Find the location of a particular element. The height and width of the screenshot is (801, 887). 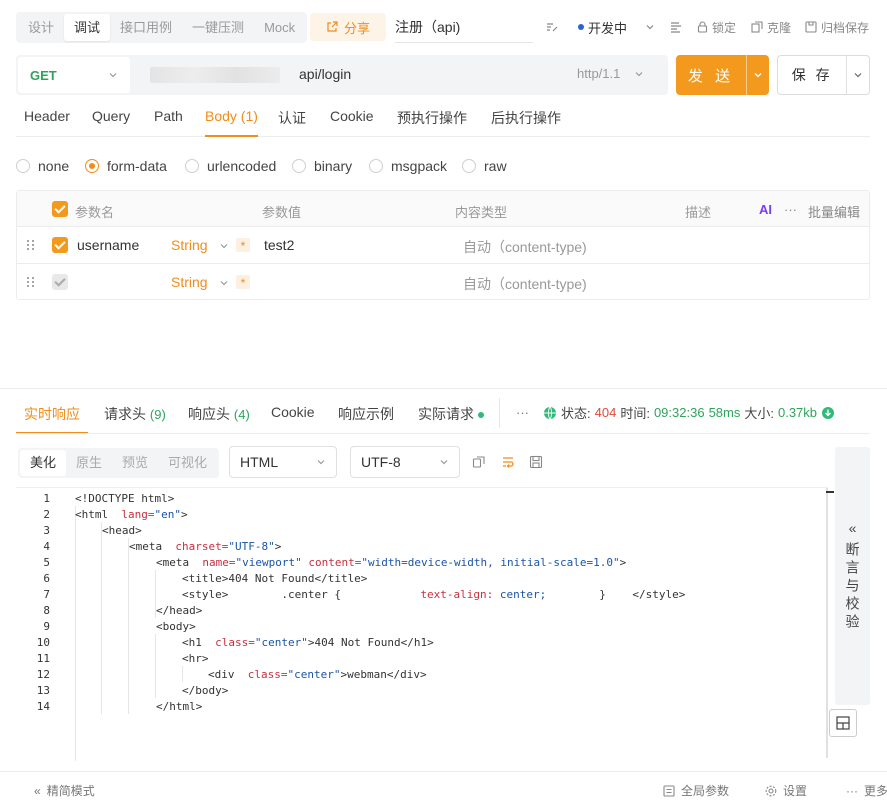

bulk-edit-button: 批量编辑 is located at coordinates (834, 211).